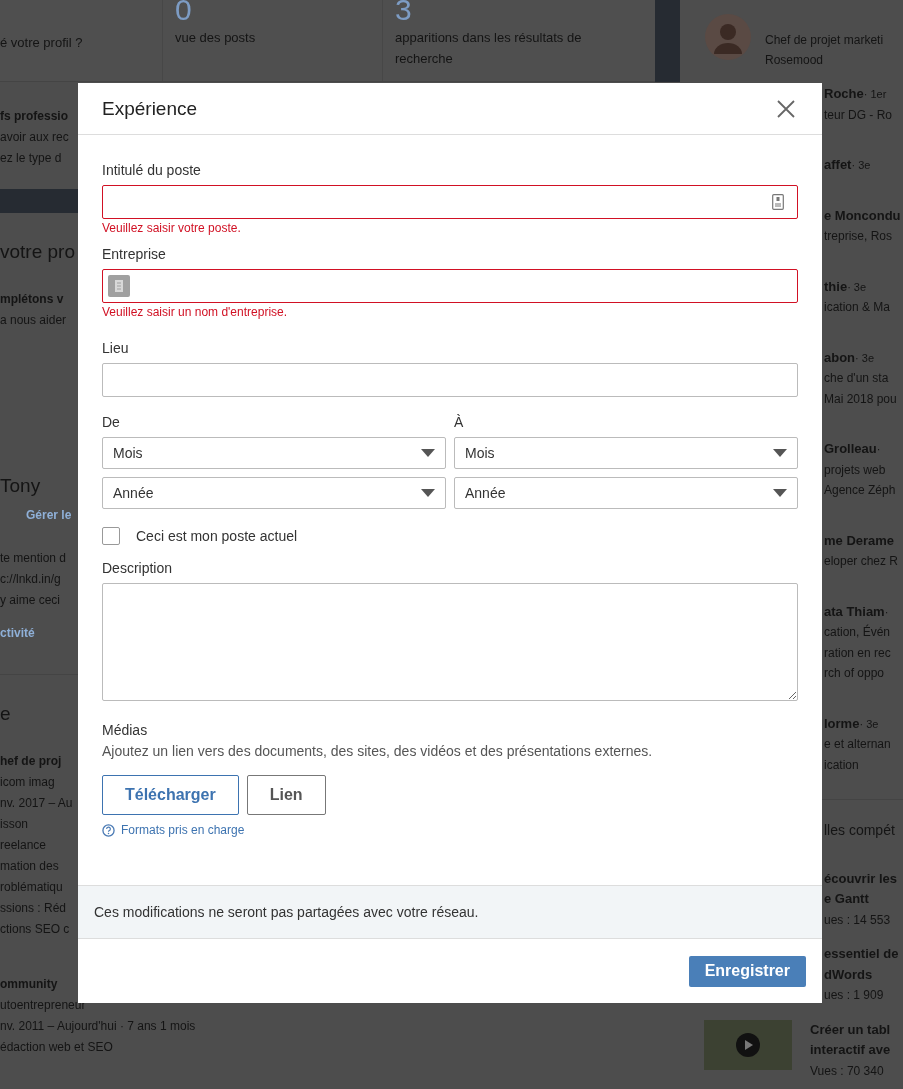 This screenshot has height=1089, width=903. I want to click on play-icon, so click(748, 1044).